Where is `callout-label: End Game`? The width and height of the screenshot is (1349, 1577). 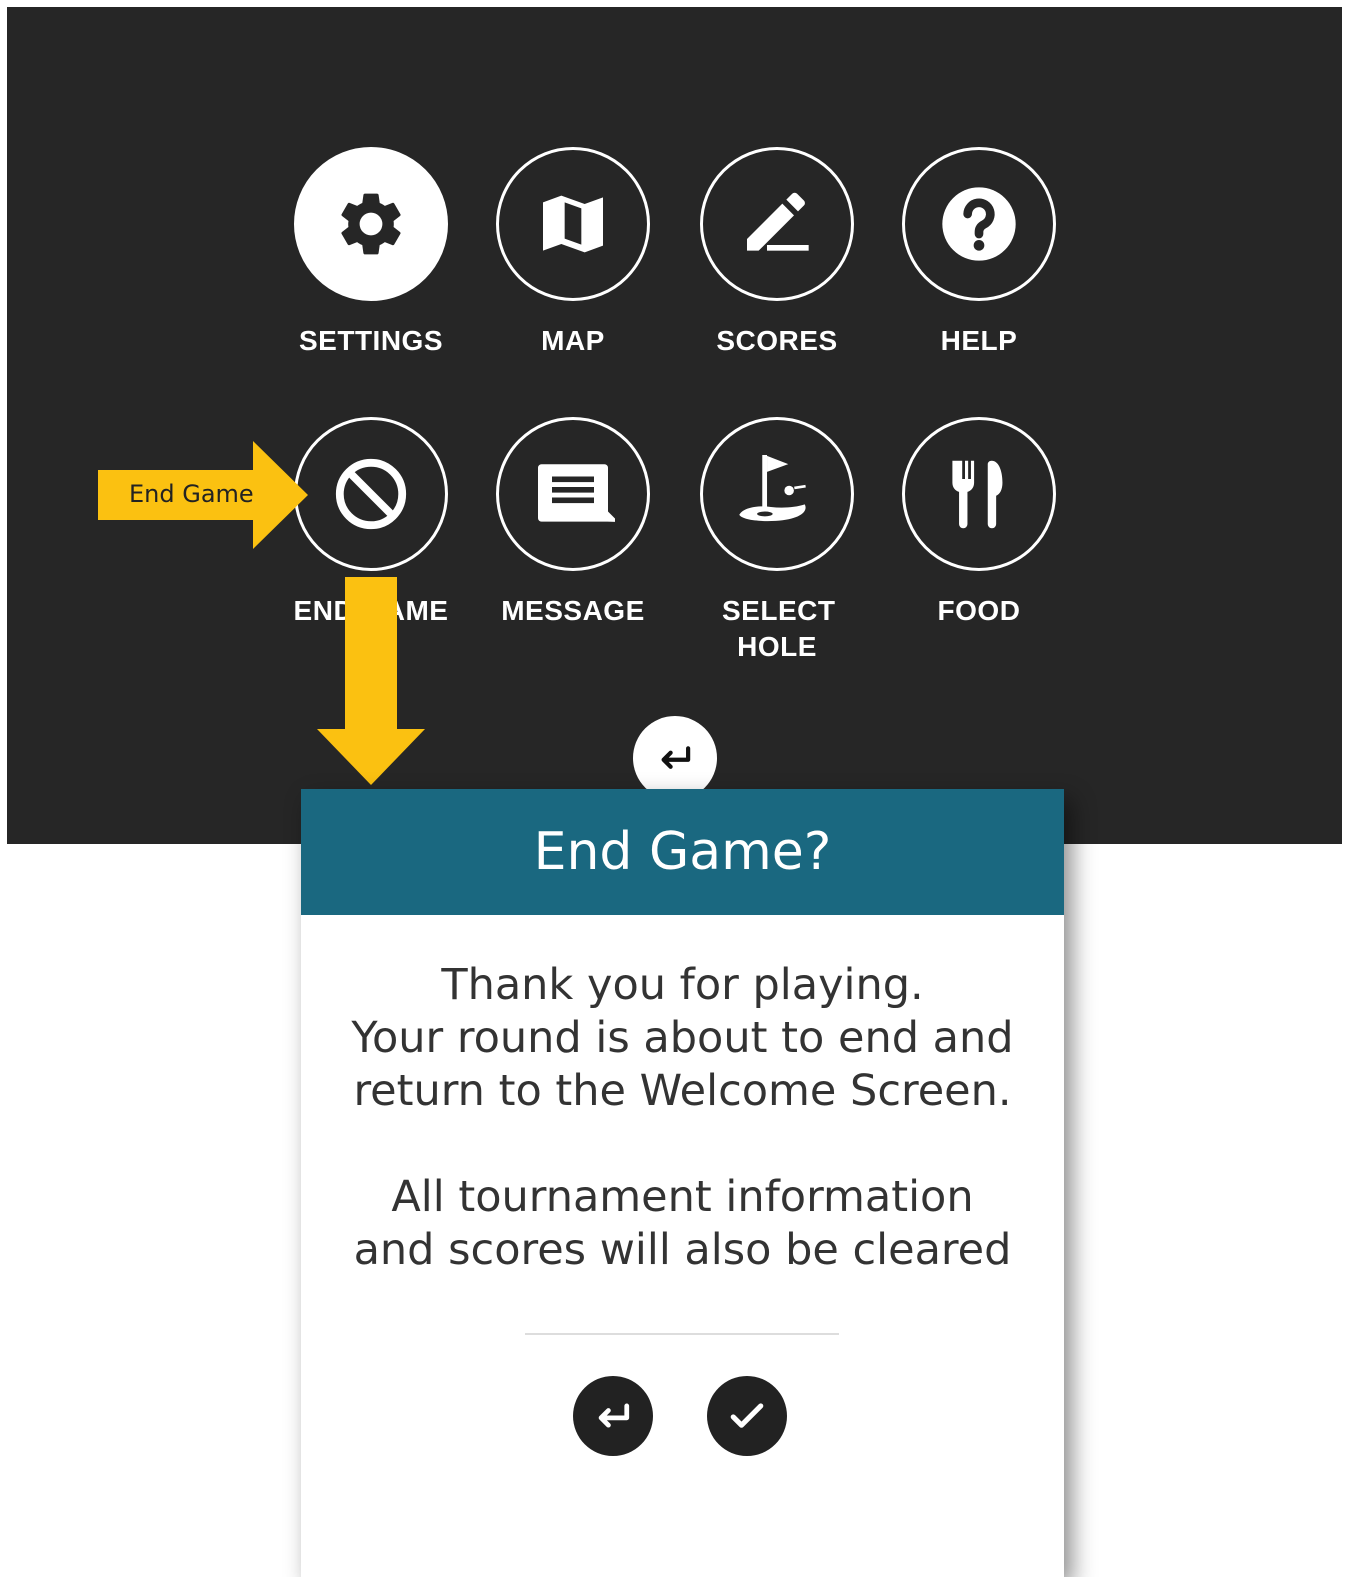 callout-label: End Game is located at coordinates (191, 494).